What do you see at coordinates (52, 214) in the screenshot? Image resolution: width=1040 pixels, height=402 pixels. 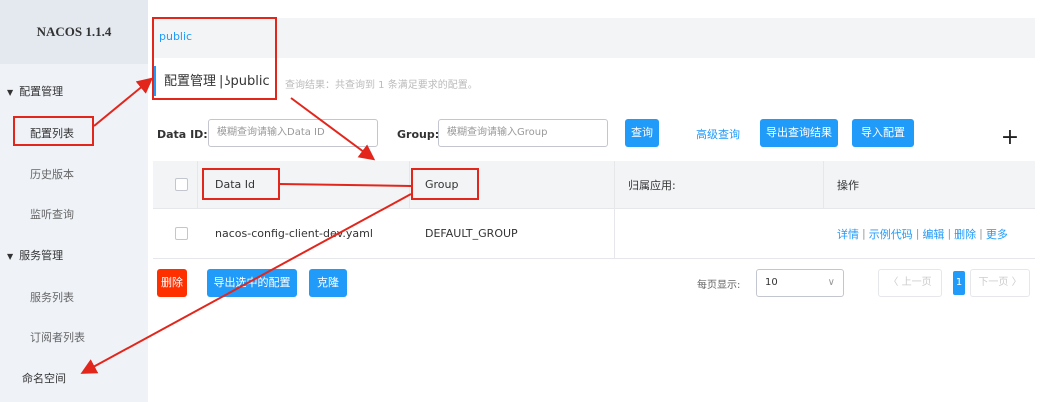 I see `sidebar-item-listener: 监听查询` at bounding box center [52, 214].